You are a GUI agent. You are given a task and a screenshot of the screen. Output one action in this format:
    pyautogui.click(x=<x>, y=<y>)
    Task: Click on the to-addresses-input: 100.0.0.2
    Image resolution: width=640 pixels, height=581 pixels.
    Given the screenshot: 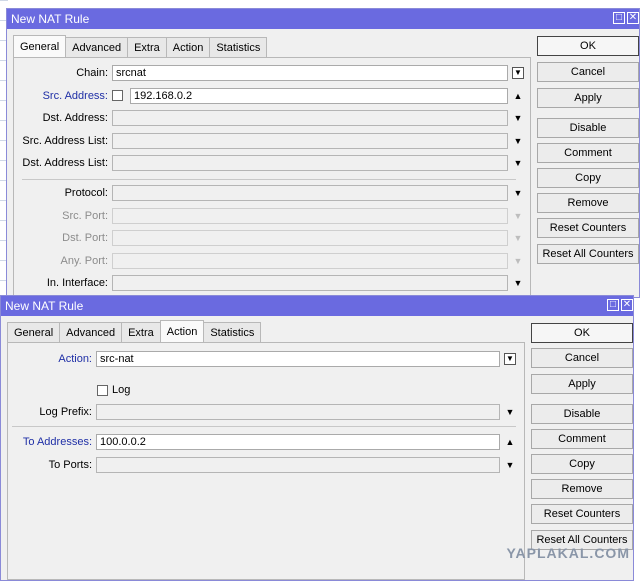 What is the action you would take?
    pyautogui.click(x=298, y=442)
    